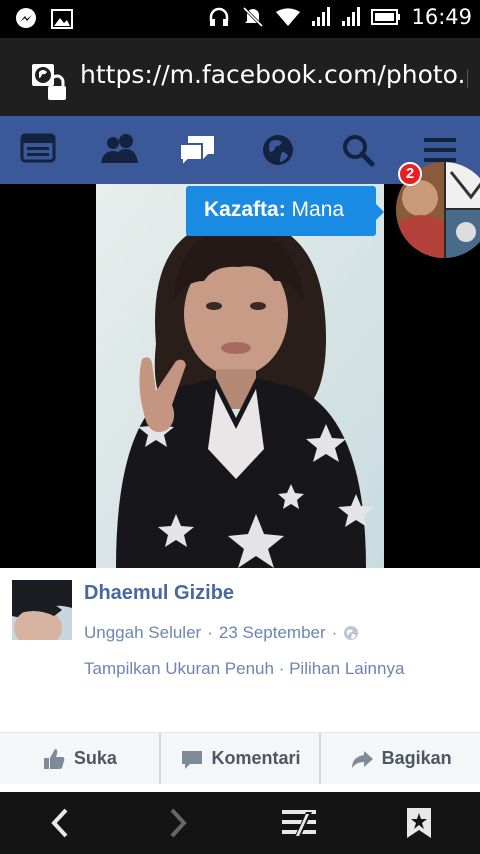  What do you see at coordinates (441, 17) in the screenshot?
I see `status-clock: 16:49` at bounding box center [441, 17].